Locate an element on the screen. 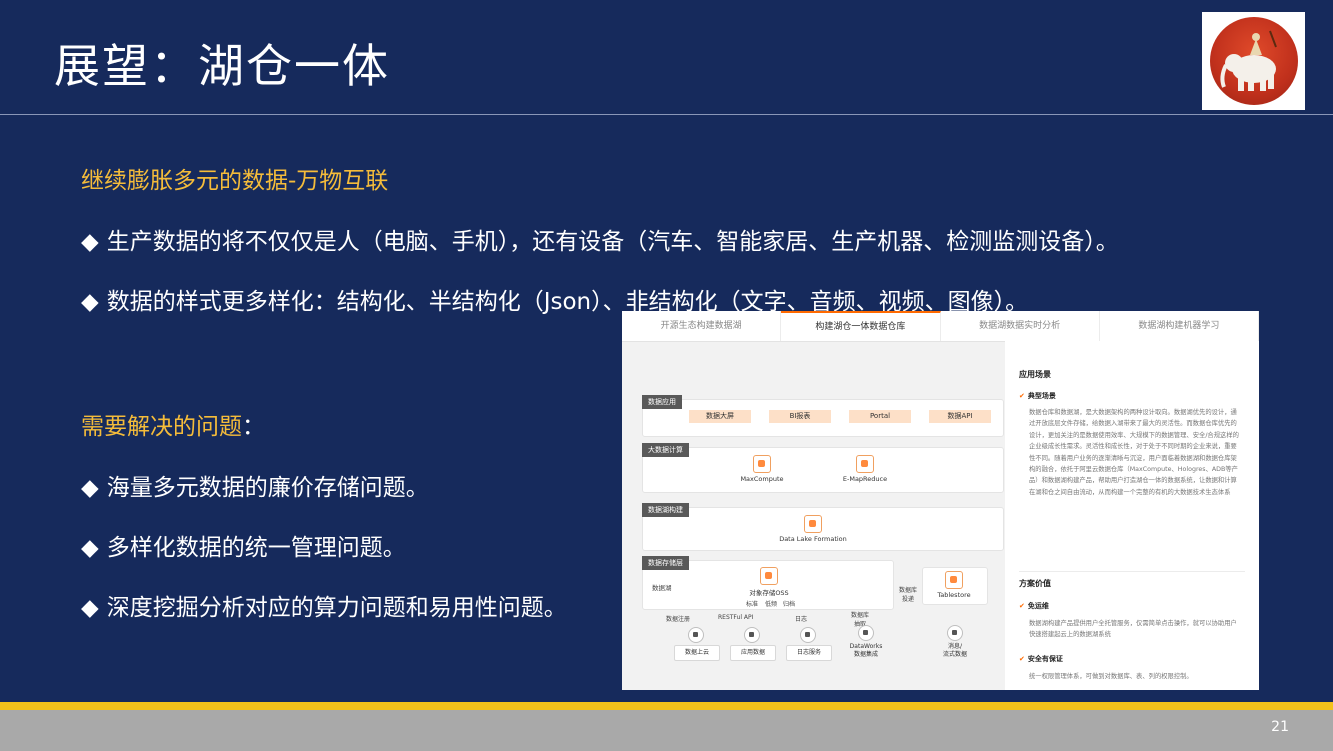 The width and height of the screenshot is (1333, 751). oss-tier: 归档 is located at coordinates (789, 604).